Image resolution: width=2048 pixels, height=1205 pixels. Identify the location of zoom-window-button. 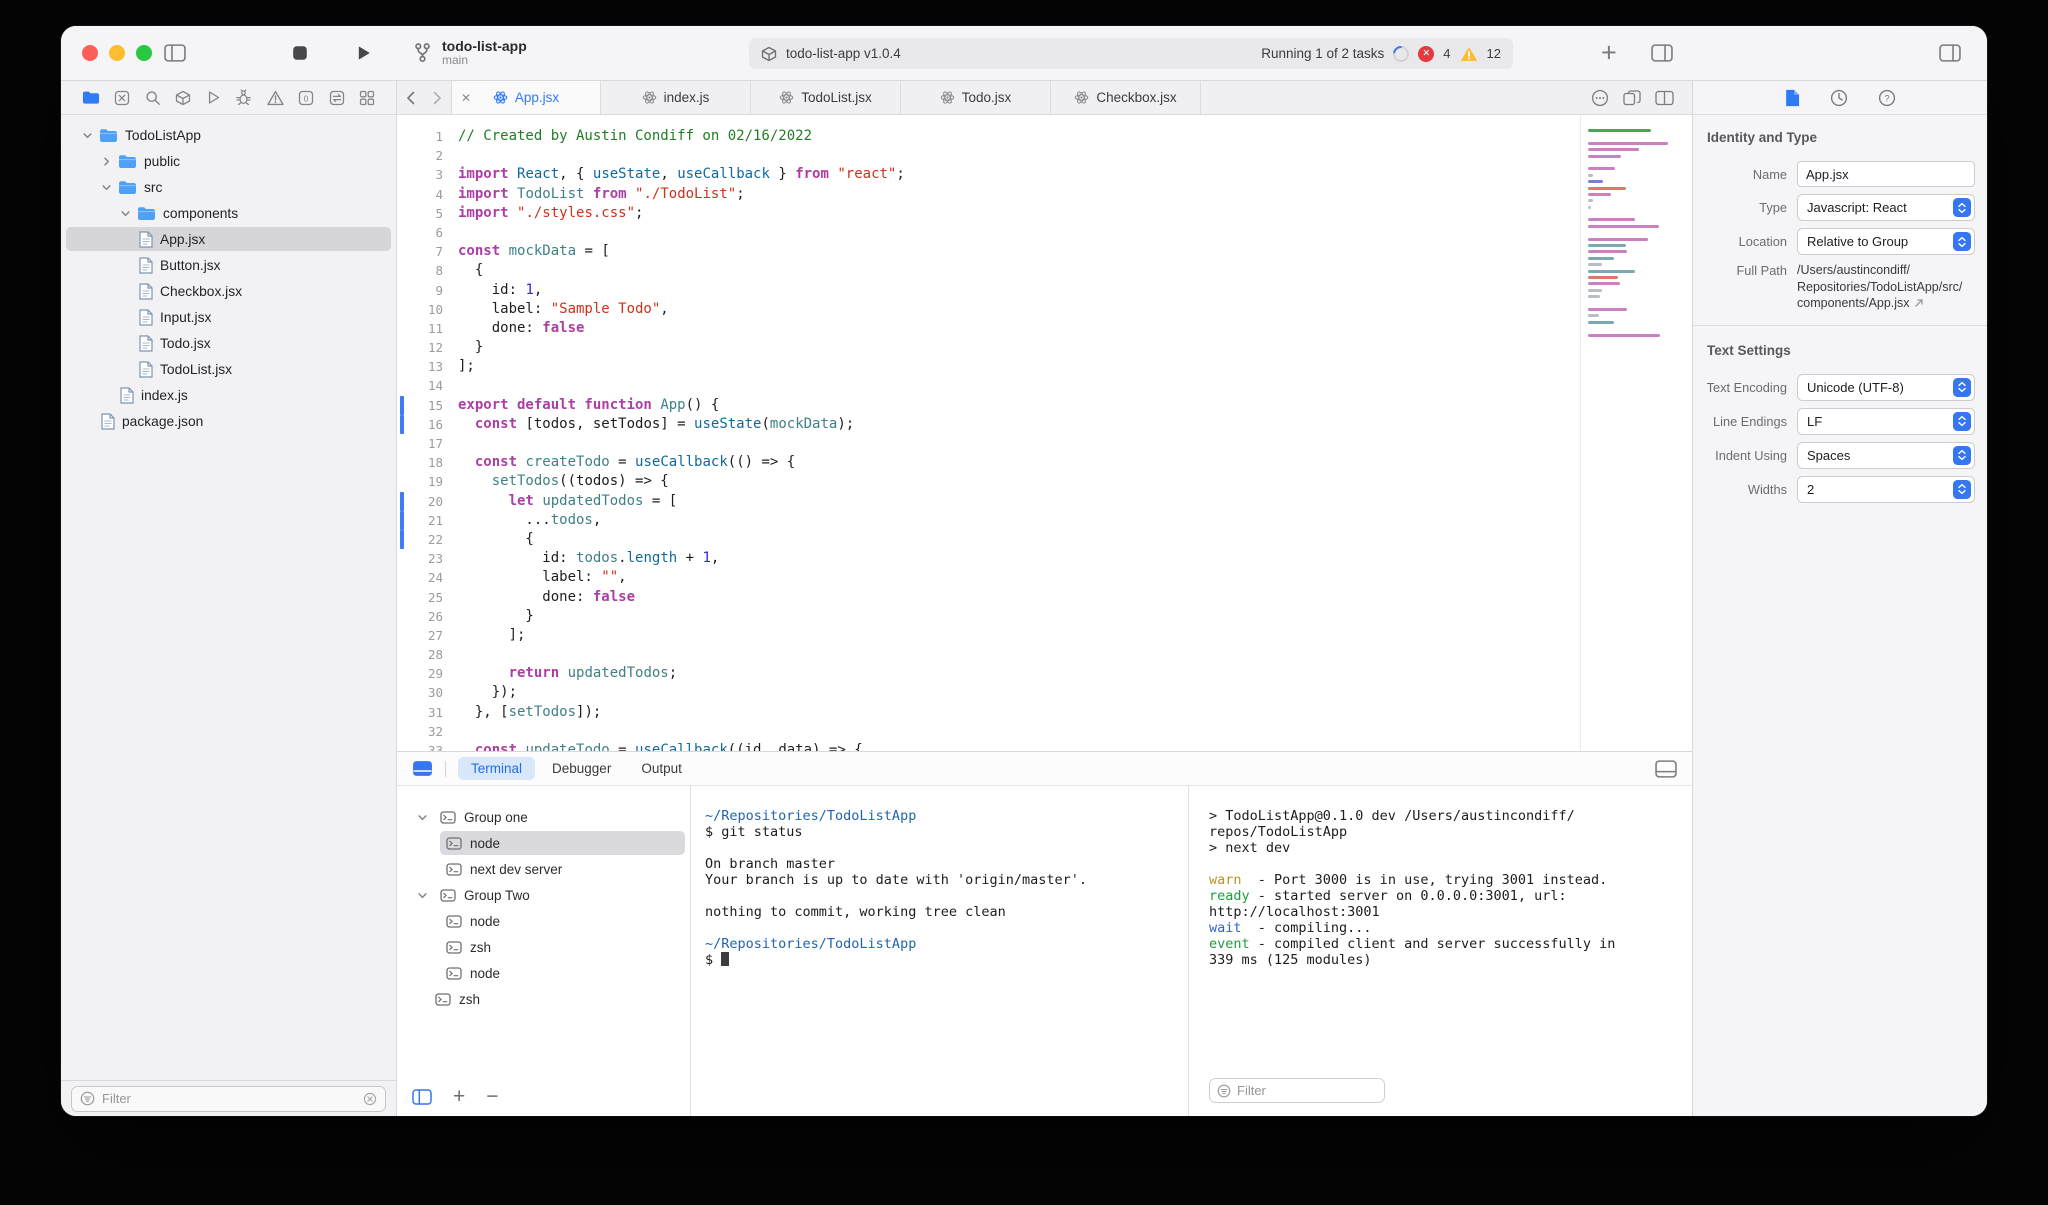
(144, 53).